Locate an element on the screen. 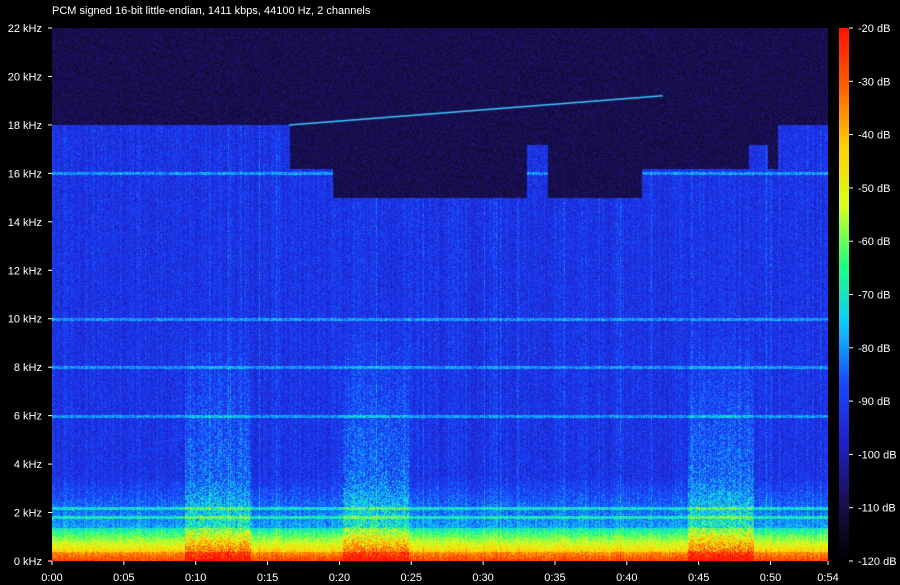 This screenshot has height=585, width=900. colorbar-tick-label: -60 dB is located at coordinates (874, 242).